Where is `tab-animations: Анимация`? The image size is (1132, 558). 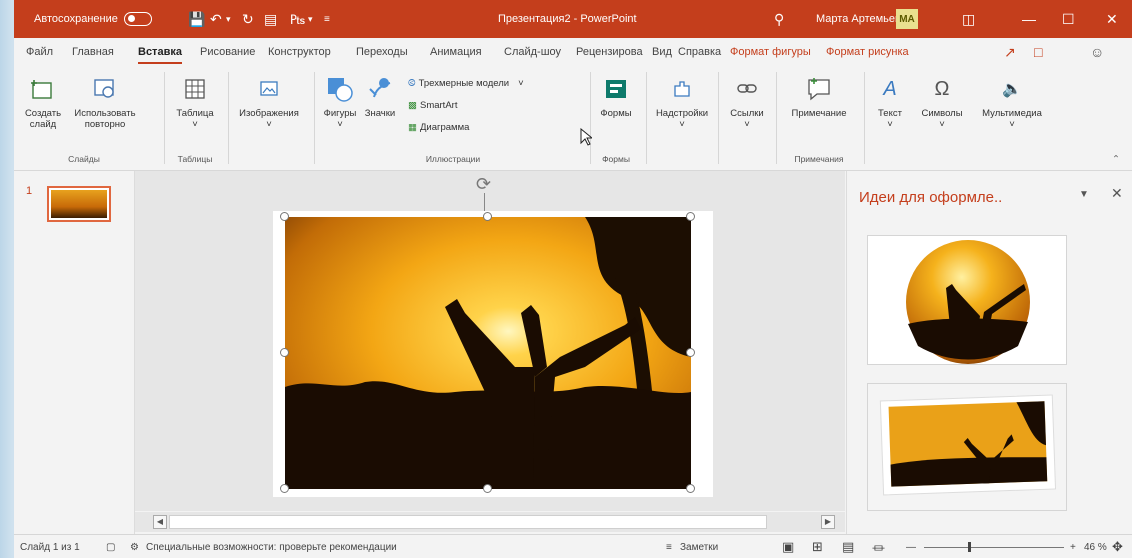 tab-animations: Анимация is located at coordinates (456, 52).